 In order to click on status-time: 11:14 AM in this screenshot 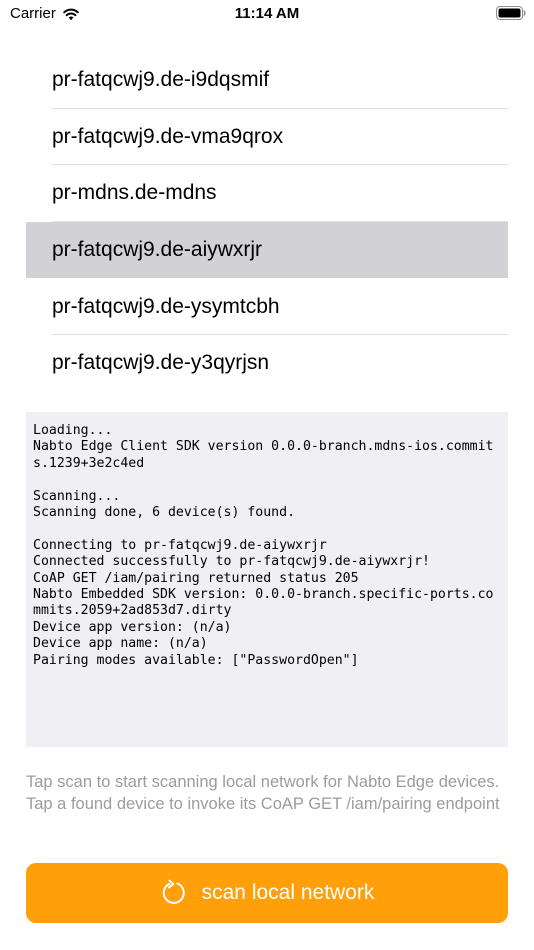, I will do `click(267, 13)`.